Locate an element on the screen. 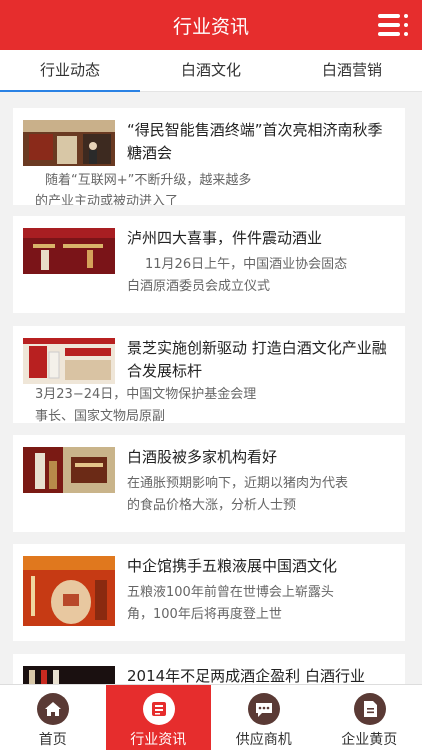 The image size is (422, 750). article-summary: 事长、国家文物局原副 is located at coordinates (100, 416).